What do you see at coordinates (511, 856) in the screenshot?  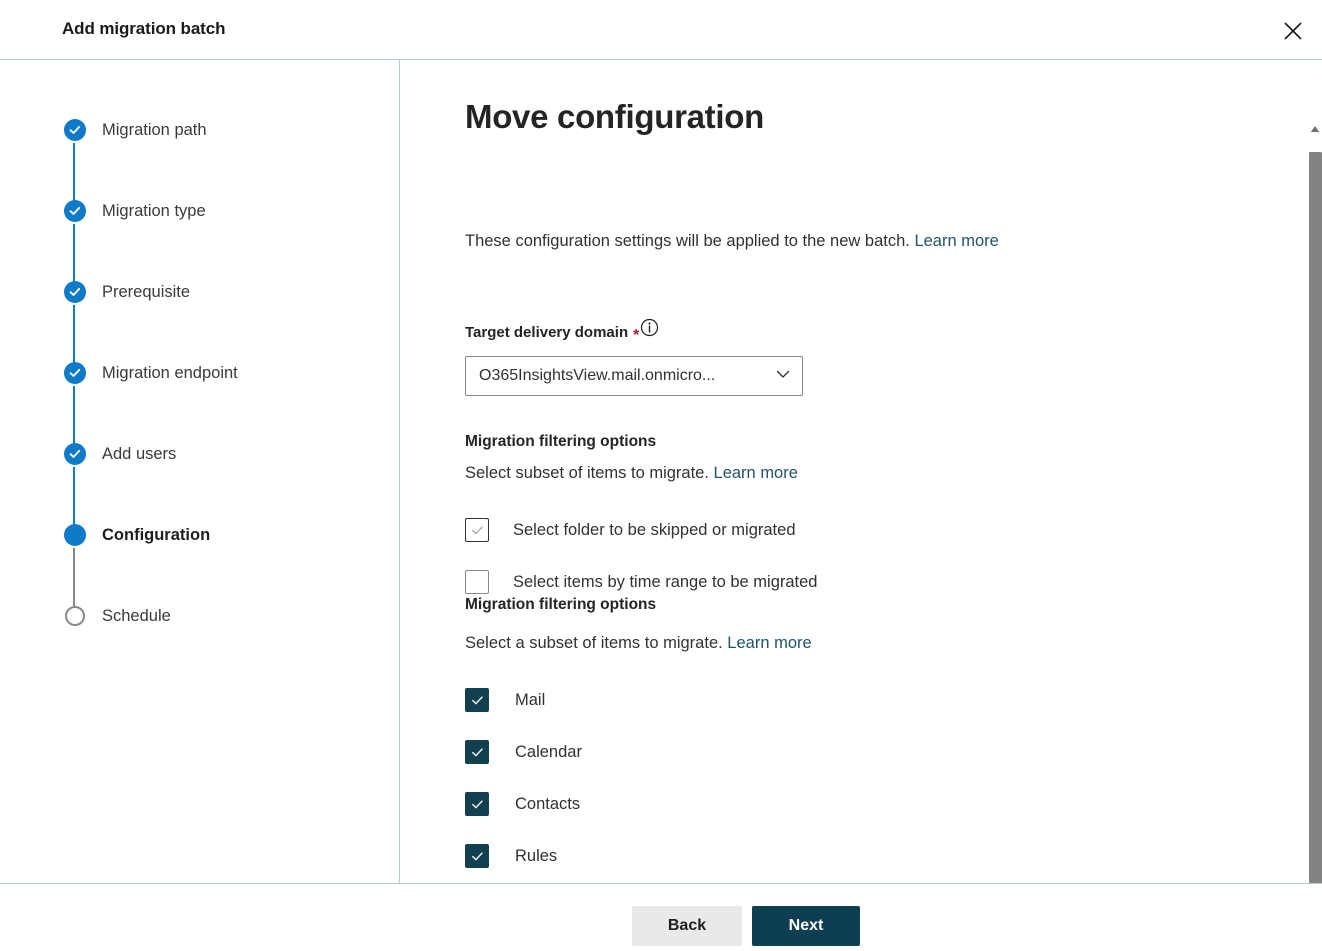 I see `checkbox-row-rules: Rules` at bounding box center [511, 856].